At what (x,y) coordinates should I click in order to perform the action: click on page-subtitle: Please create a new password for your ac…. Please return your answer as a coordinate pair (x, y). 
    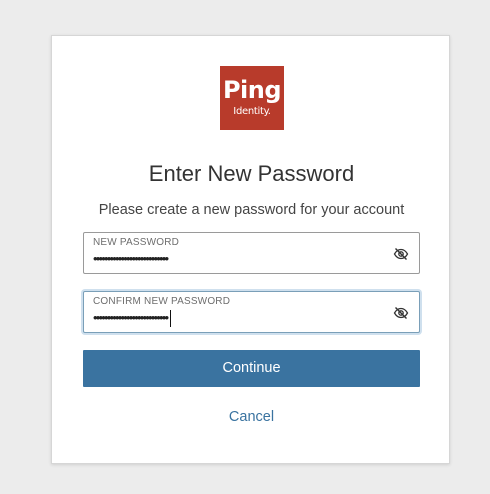
    Looking at the image, I should click on (251, 210).